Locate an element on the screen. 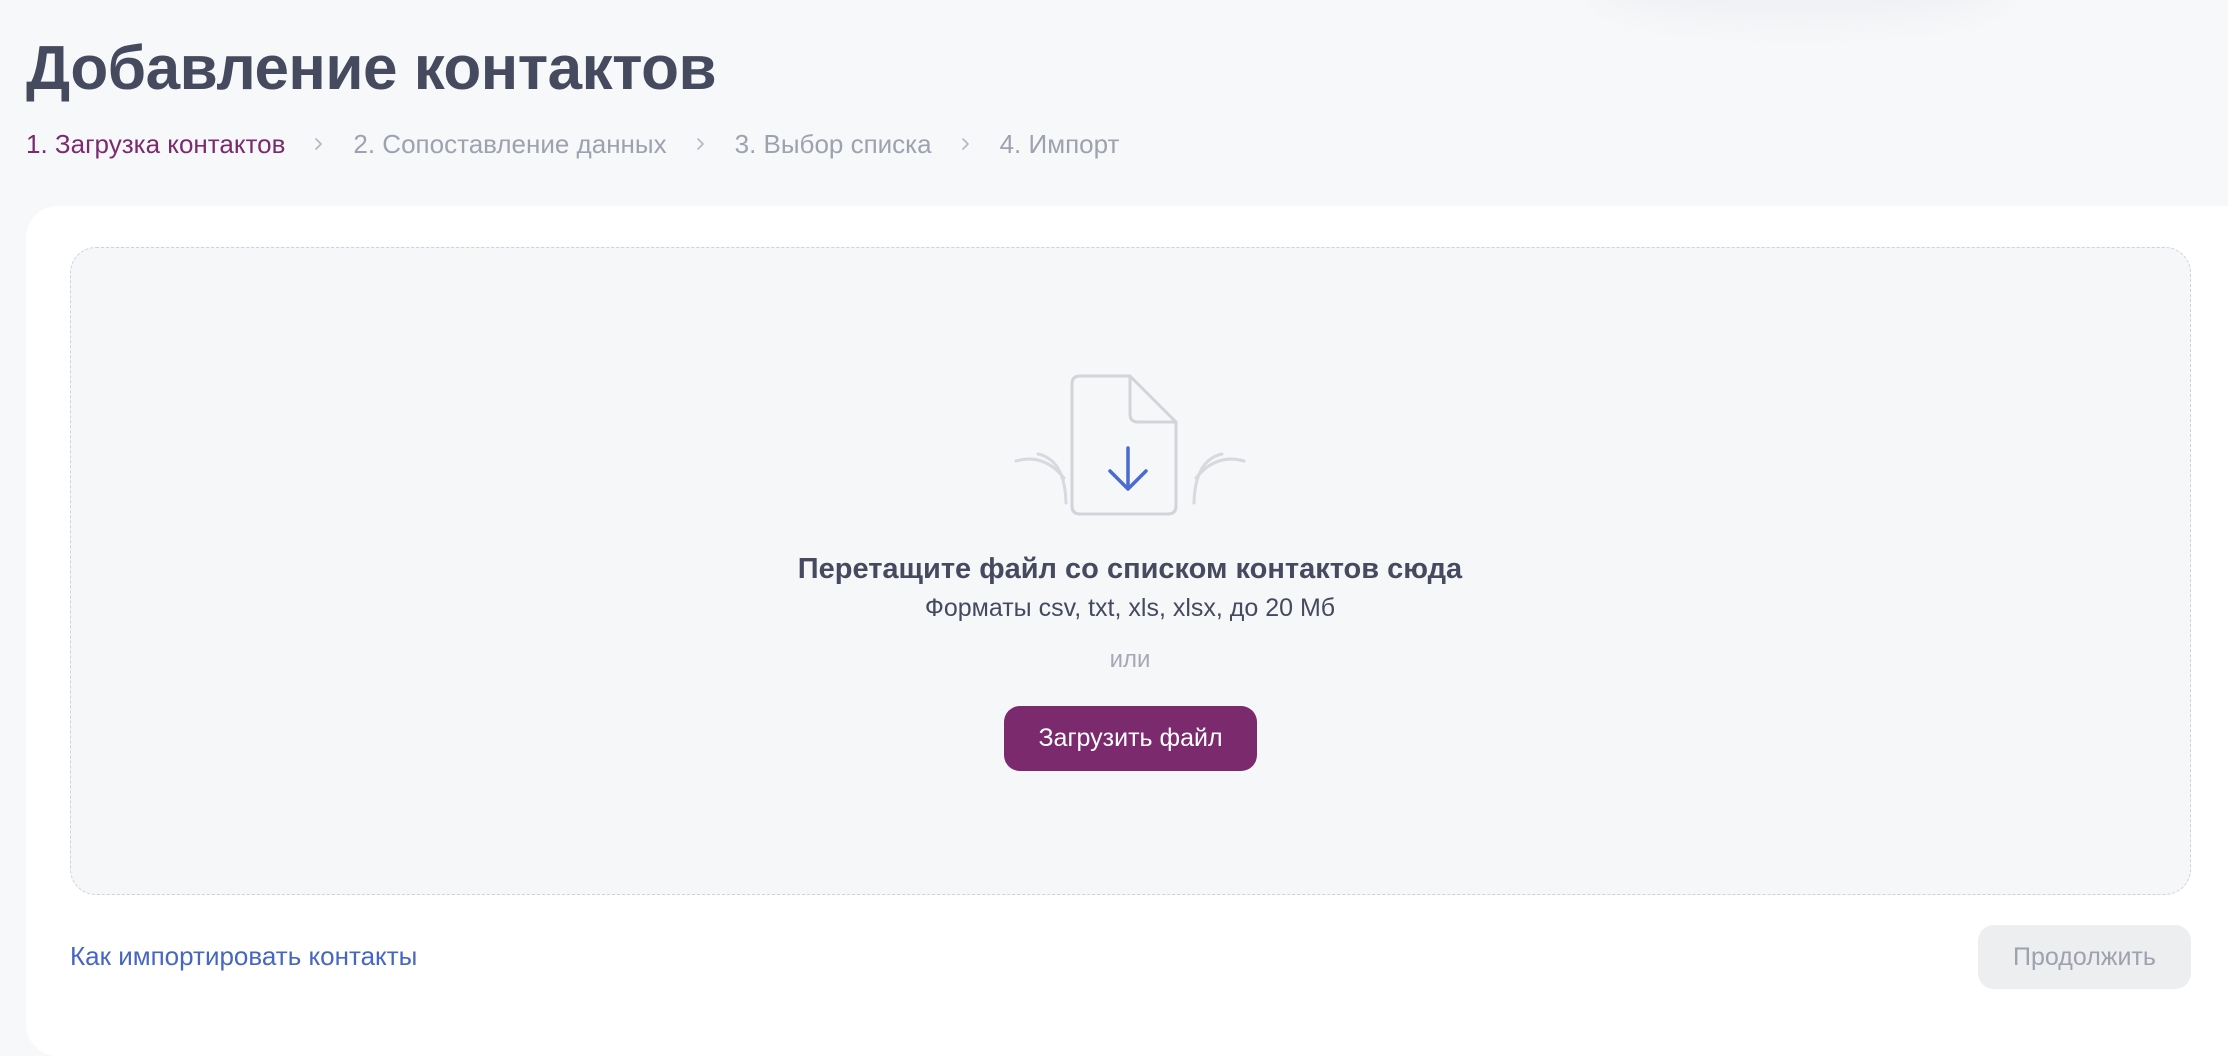 The height and width of the screenshot is (1056, 2228). upload-file-button: Загрузить файл is located at coordinates (1130, 738).